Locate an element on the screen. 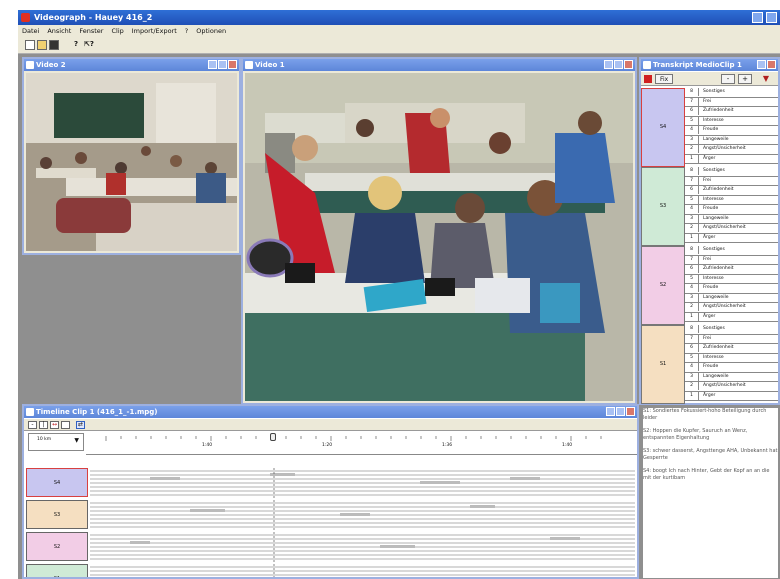 The width and height of the screenshot is (780, 579). group-label: S3 is located at coordinates (663, 206).